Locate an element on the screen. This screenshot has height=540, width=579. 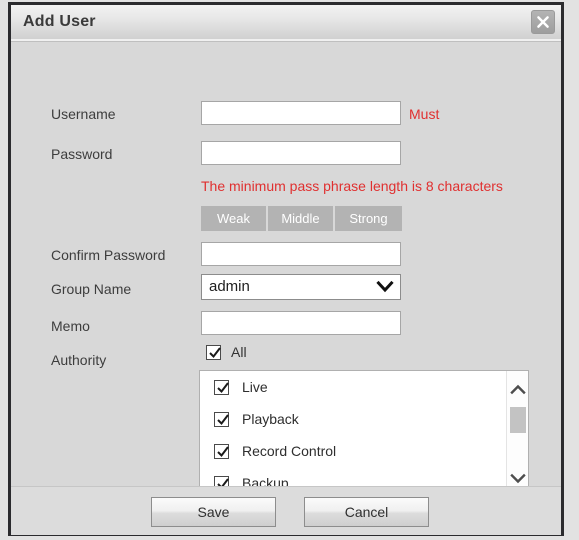
group-name-label: Group Name is located at coordinates (91, 289).